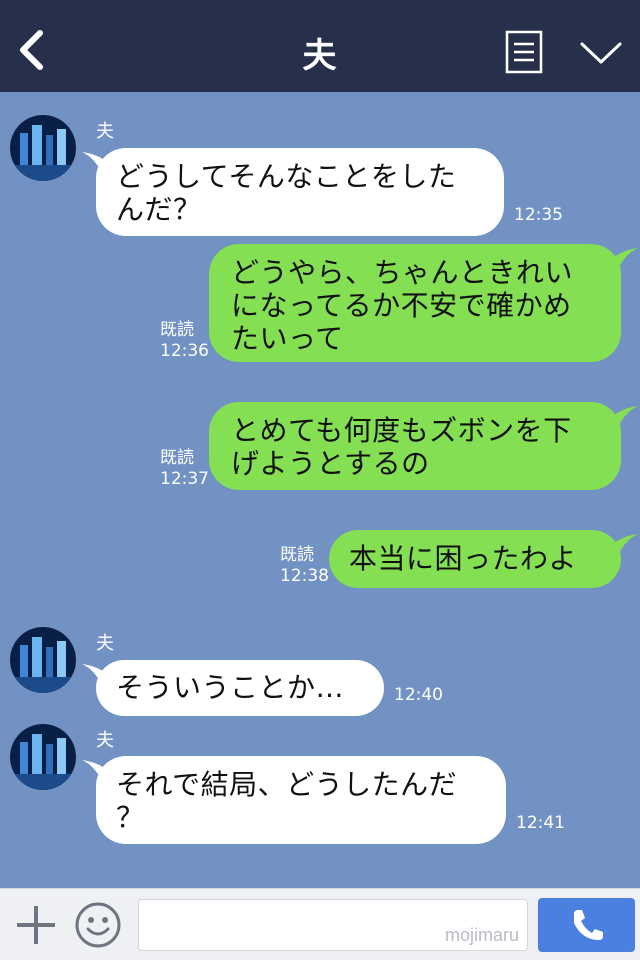  I want to click on list-icon, so click(524, 52).